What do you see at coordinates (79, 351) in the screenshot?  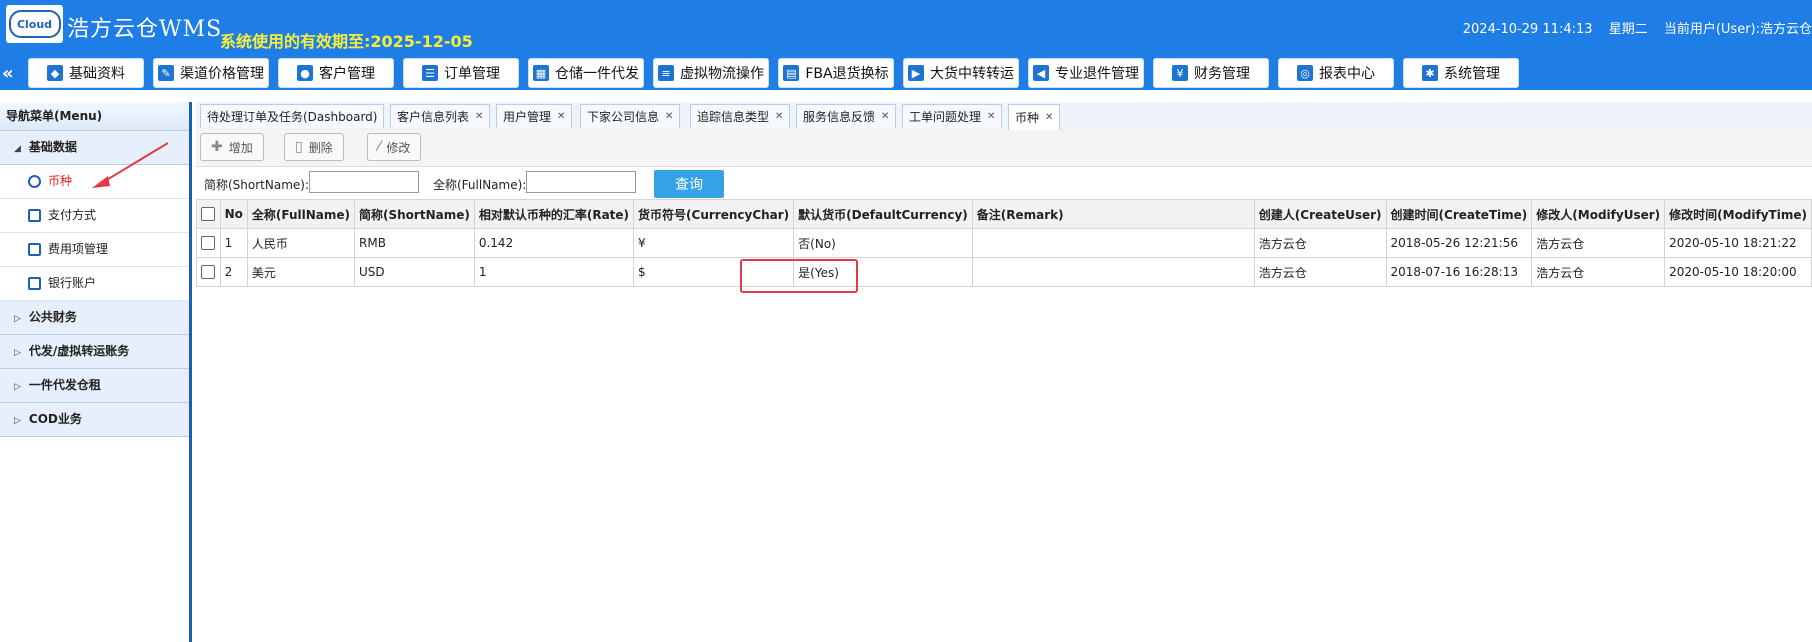 I see `group-label: 代发/虚拟转运账务` at bounding box center [79, 351].